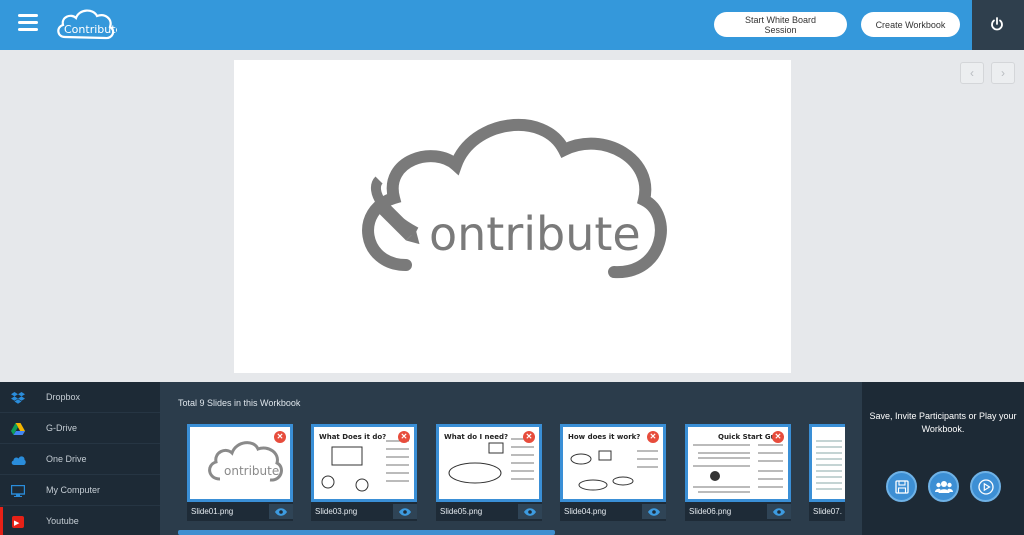  What do you see at coordinates (780, 24) in the screenshot?
I see `start-whiteboard-button: Start White Board Session` at bounding box center [780, 24].